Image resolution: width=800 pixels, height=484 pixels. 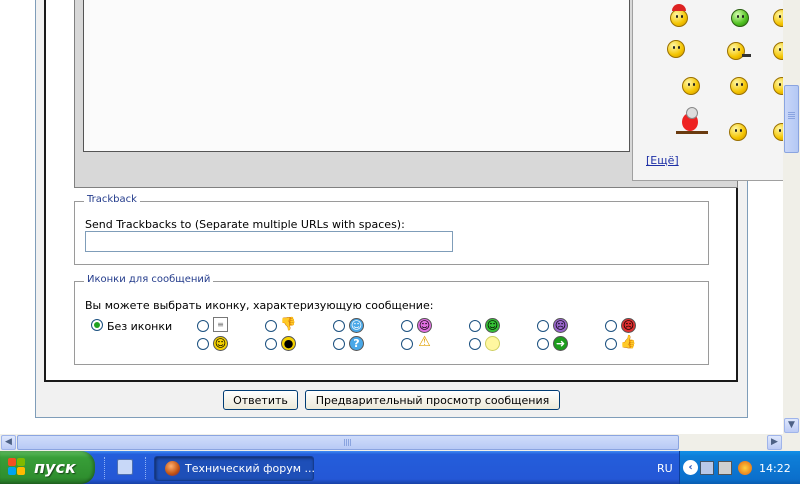 What do you see at coordinates (725, 468) in the screenshot?
I see `volume-icon` at bounding box center [725, 468].